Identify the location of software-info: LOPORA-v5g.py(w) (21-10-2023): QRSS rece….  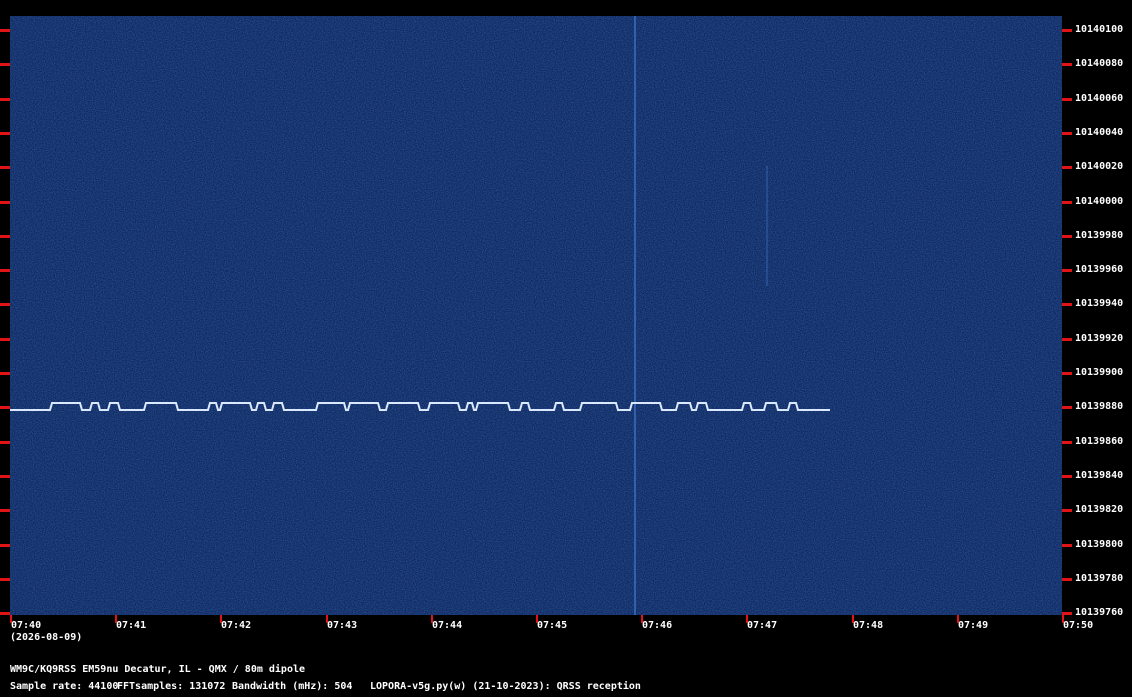
(505, 686).